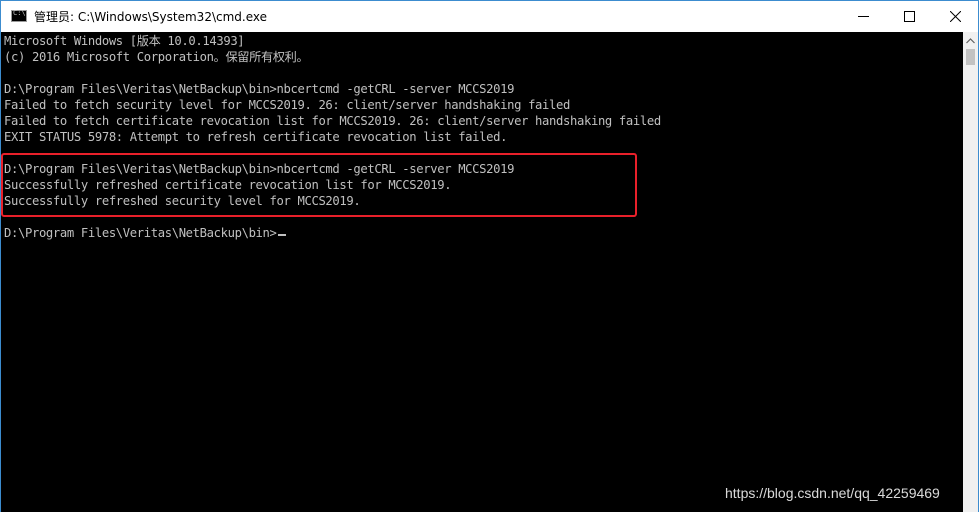 The height and width of the screenshot is (512, 979). I want to click on close-button, so click(955, 16).